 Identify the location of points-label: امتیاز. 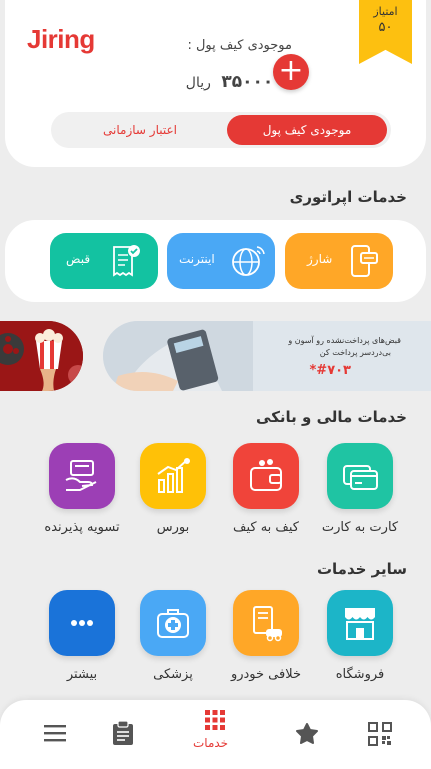
(385, 11).